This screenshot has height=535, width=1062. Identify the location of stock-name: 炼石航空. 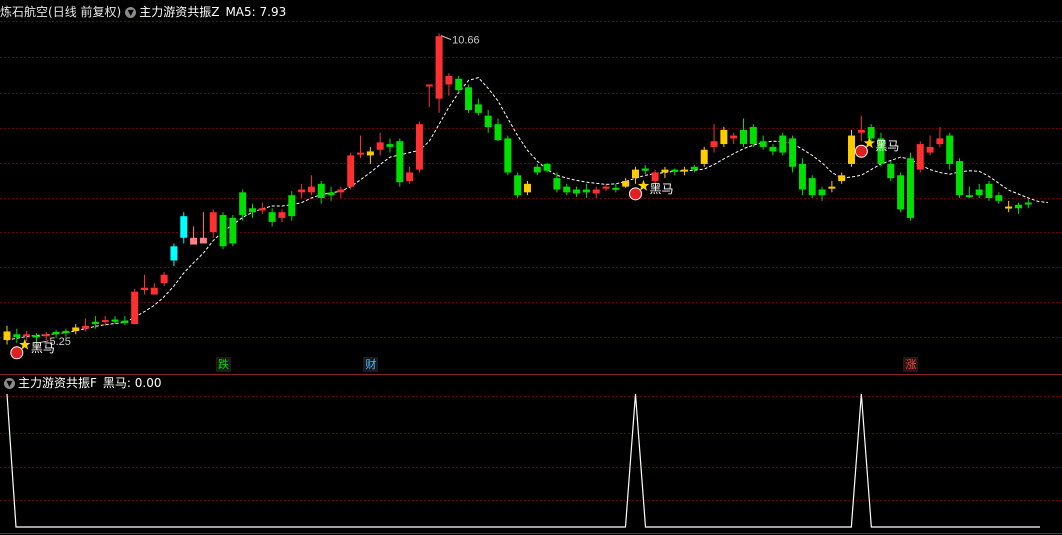
(24, 12).